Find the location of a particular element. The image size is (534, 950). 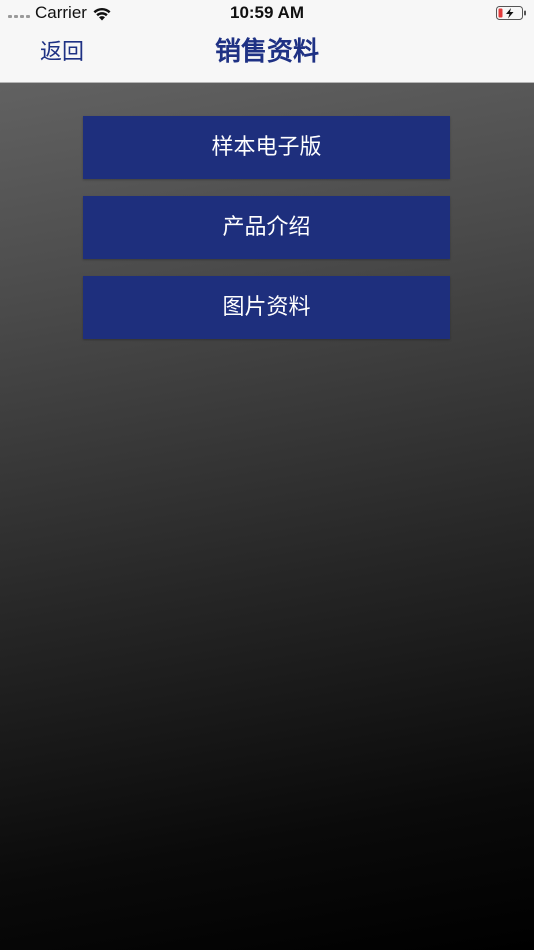

battery-charging-icon is located at coordinates (511, 13).